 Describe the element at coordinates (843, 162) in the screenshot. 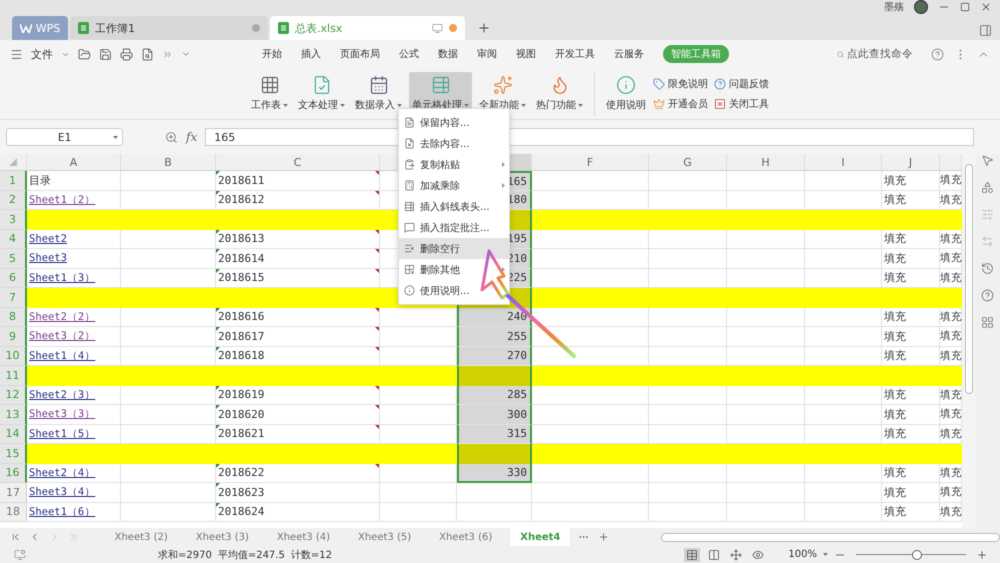

I see `column-header: I` at that location.